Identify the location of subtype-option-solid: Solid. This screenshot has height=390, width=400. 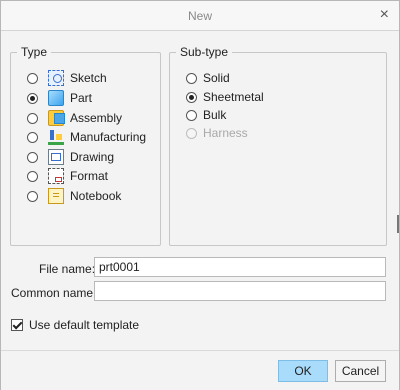
(208, 78).